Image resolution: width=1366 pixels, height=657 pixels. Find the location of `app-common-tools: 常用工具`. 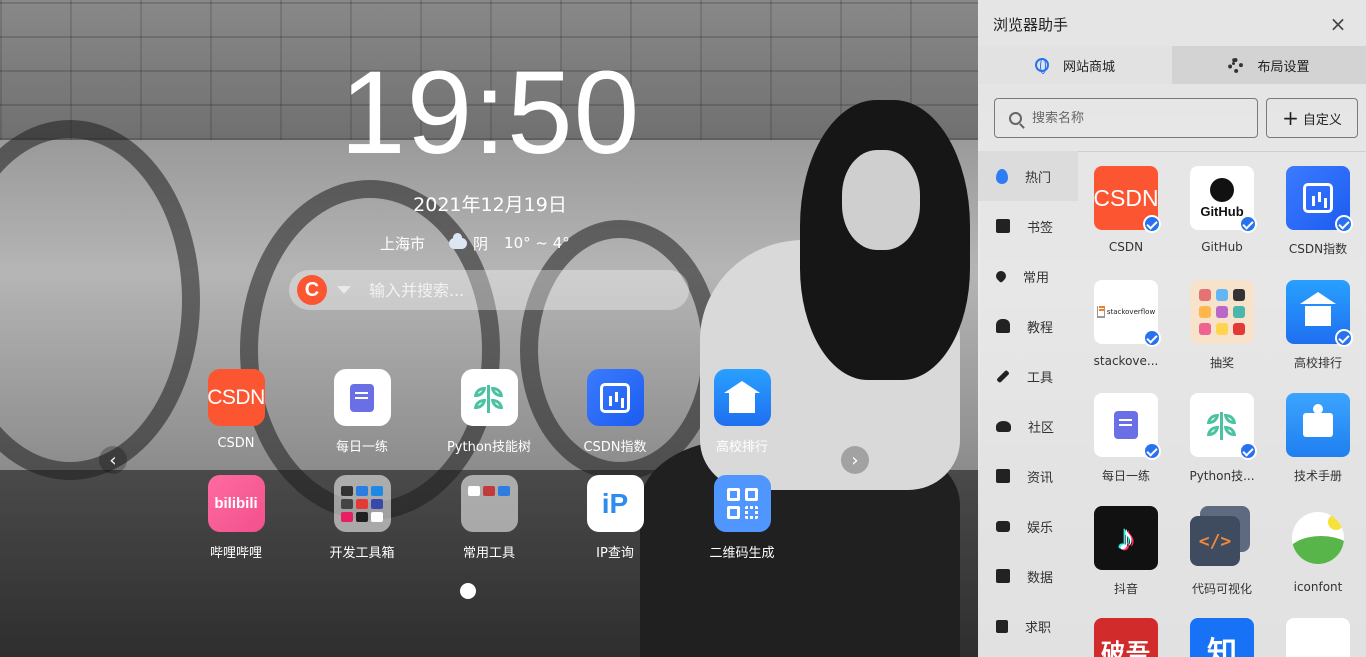

app-common-tools: 常用工具 is located at coordinates (489, 518).